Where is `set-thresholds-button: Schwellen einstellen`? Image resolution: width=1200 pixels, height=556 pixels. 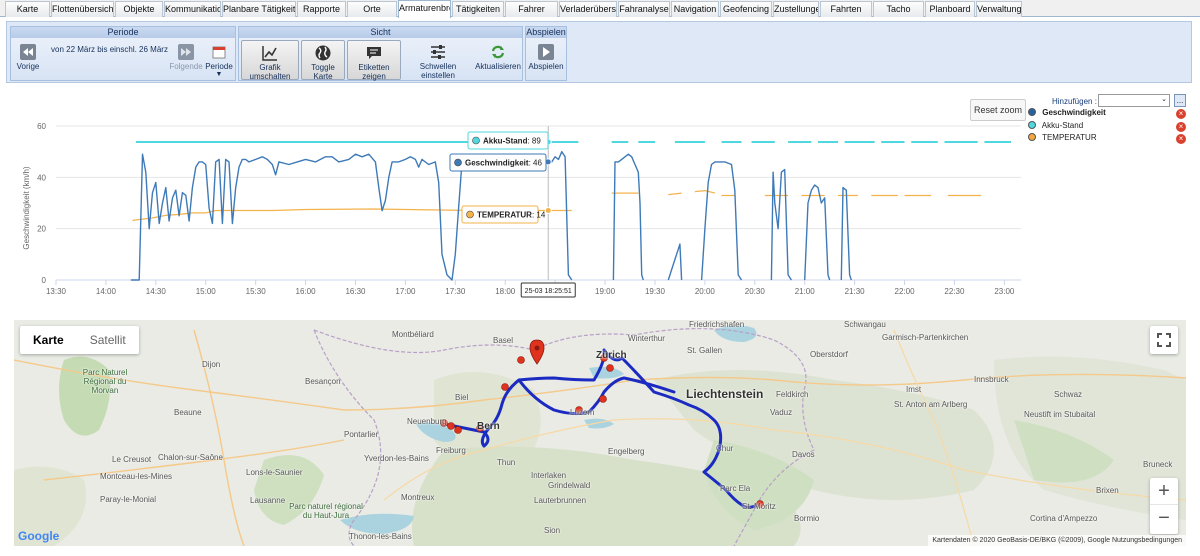 set-thresholds-button: Schwellen einstellen is located at coordinates (438, 60).